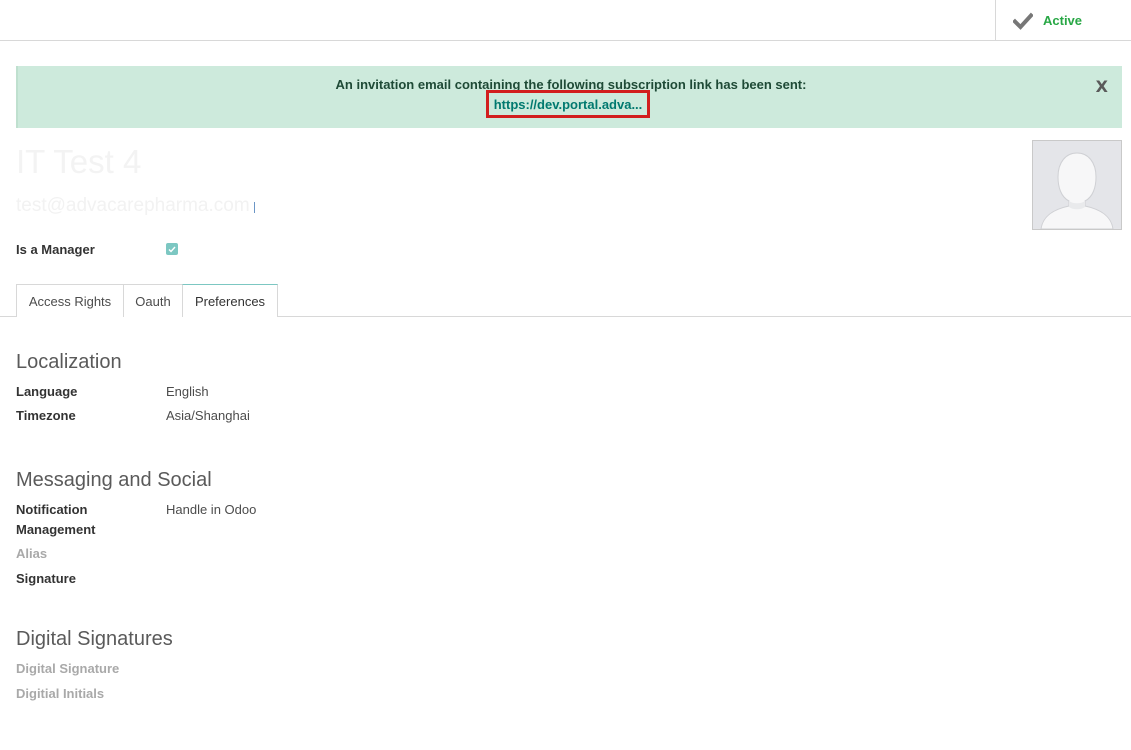  What do you see at coordinates (70, 300) in the screenshot?
I see `tab-access-rights: Access Rights` at bounding box center [70, 300].